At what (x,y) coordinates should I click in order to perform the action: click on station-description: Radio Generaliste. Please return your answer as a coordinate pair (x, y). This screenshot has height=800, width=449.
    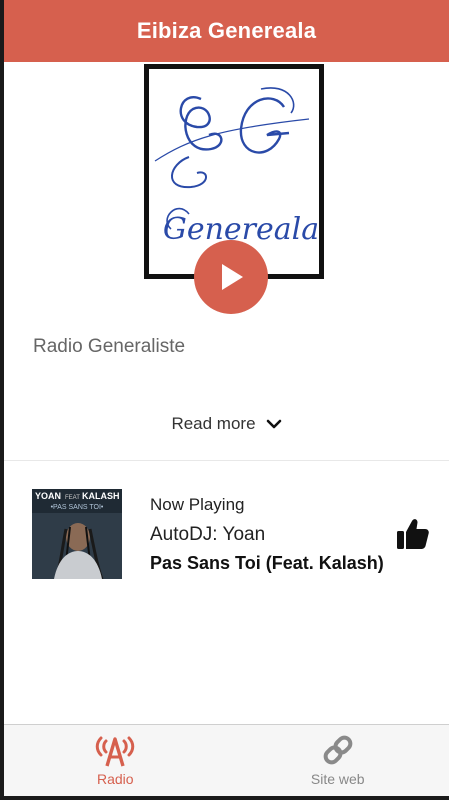
    Looking at the image, I should click on (109, 346).